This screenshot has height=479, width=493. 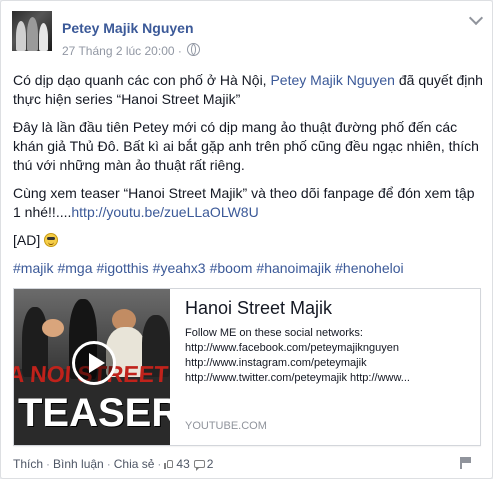 I want to click on post-actions: Thích · Bình luận · Chia sẻ · 43 2, so click(x=113, y=464).